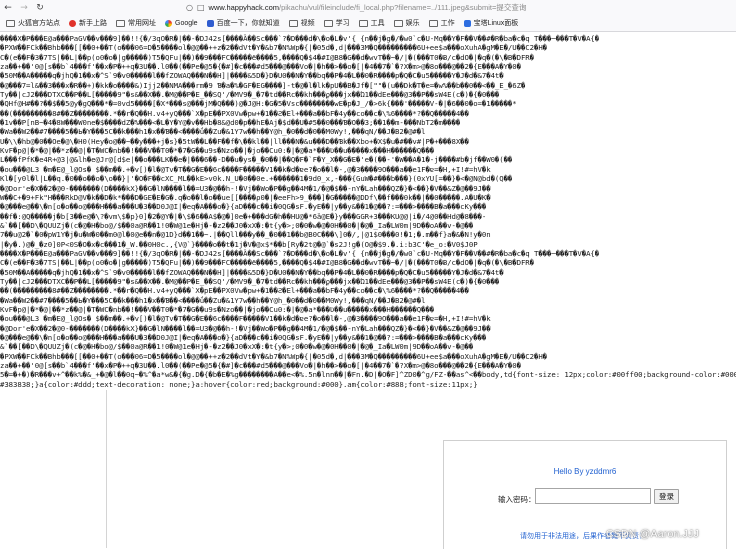 The height and width of the screenshot is (549, 736). What do you see at coordinates (517, 499) in the screenshot?
I see `password-label: 输入密码：` at bounding box center [517, 499].